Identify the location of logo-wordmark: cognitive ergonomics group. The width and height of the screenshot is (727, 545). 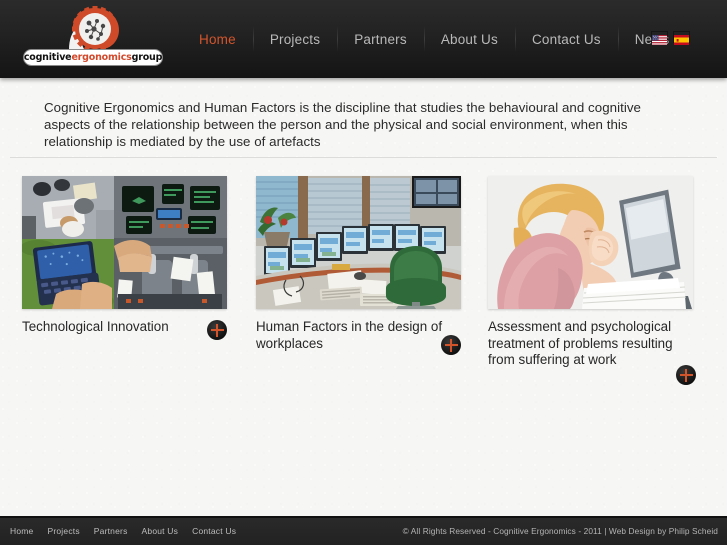
(93, 57).